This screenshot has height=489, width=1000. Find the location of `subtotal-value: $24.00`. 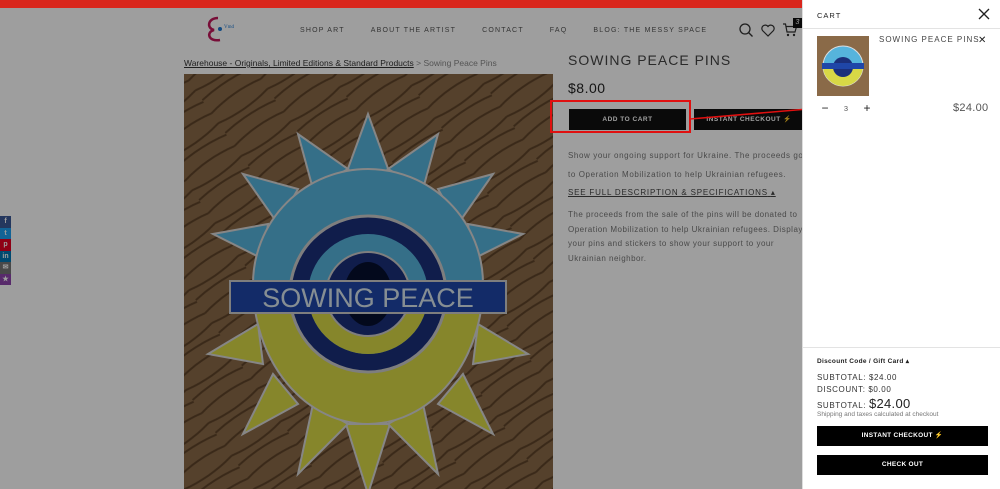

subtotal-value: $24.00 is located at coordinates (883, 377).